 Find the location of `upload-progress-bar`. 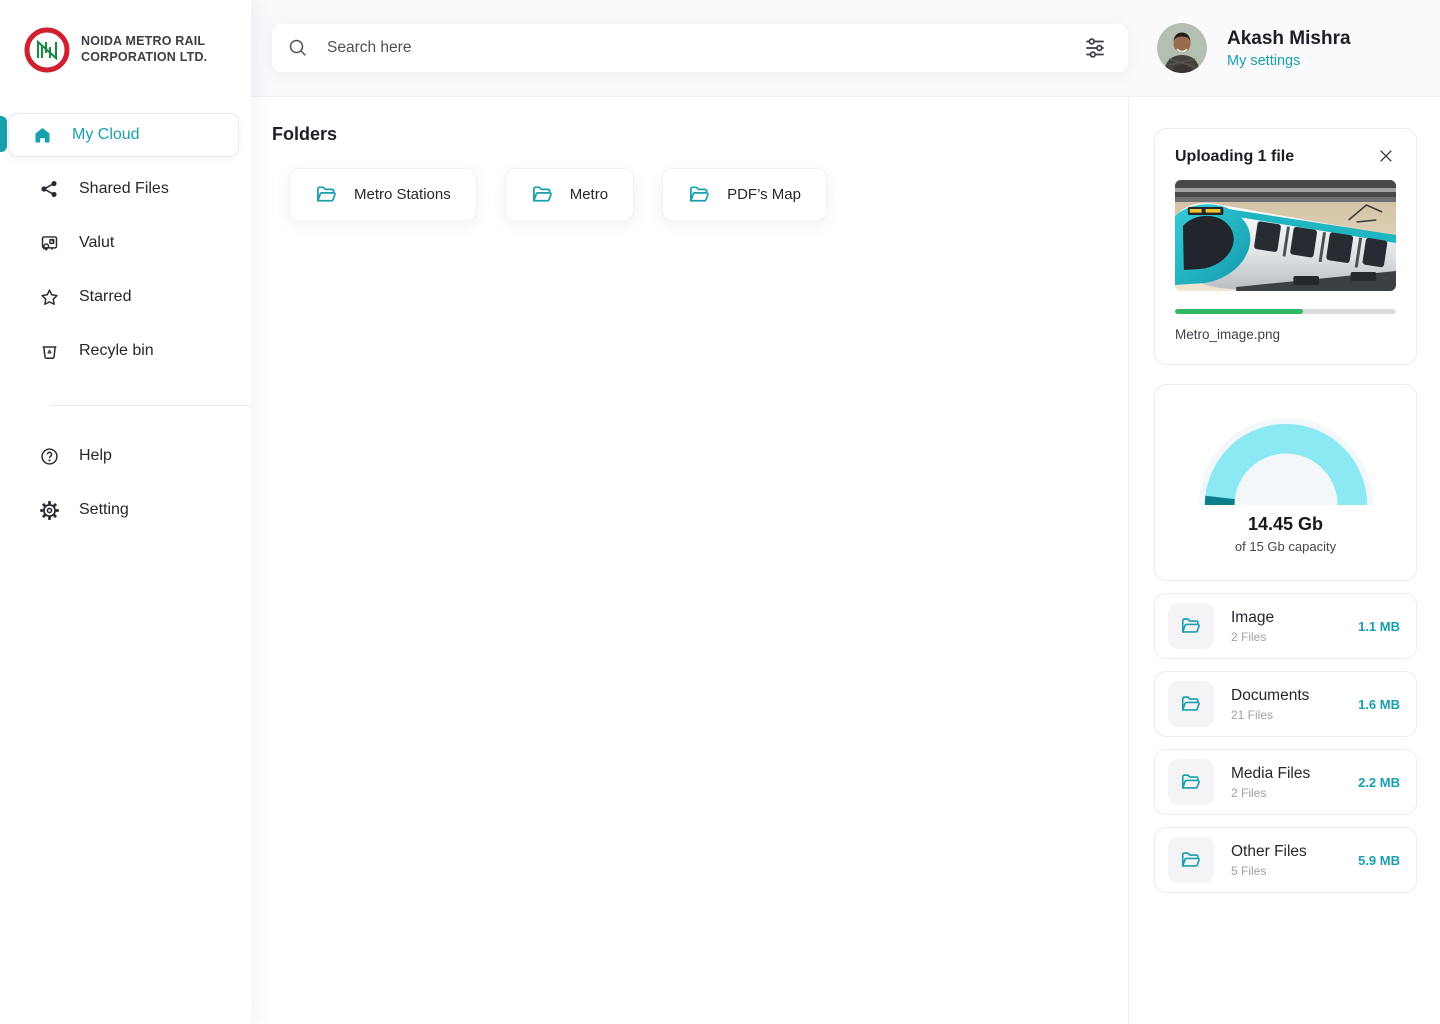

upload-progress-bar is located at coordinates (1285, 311).